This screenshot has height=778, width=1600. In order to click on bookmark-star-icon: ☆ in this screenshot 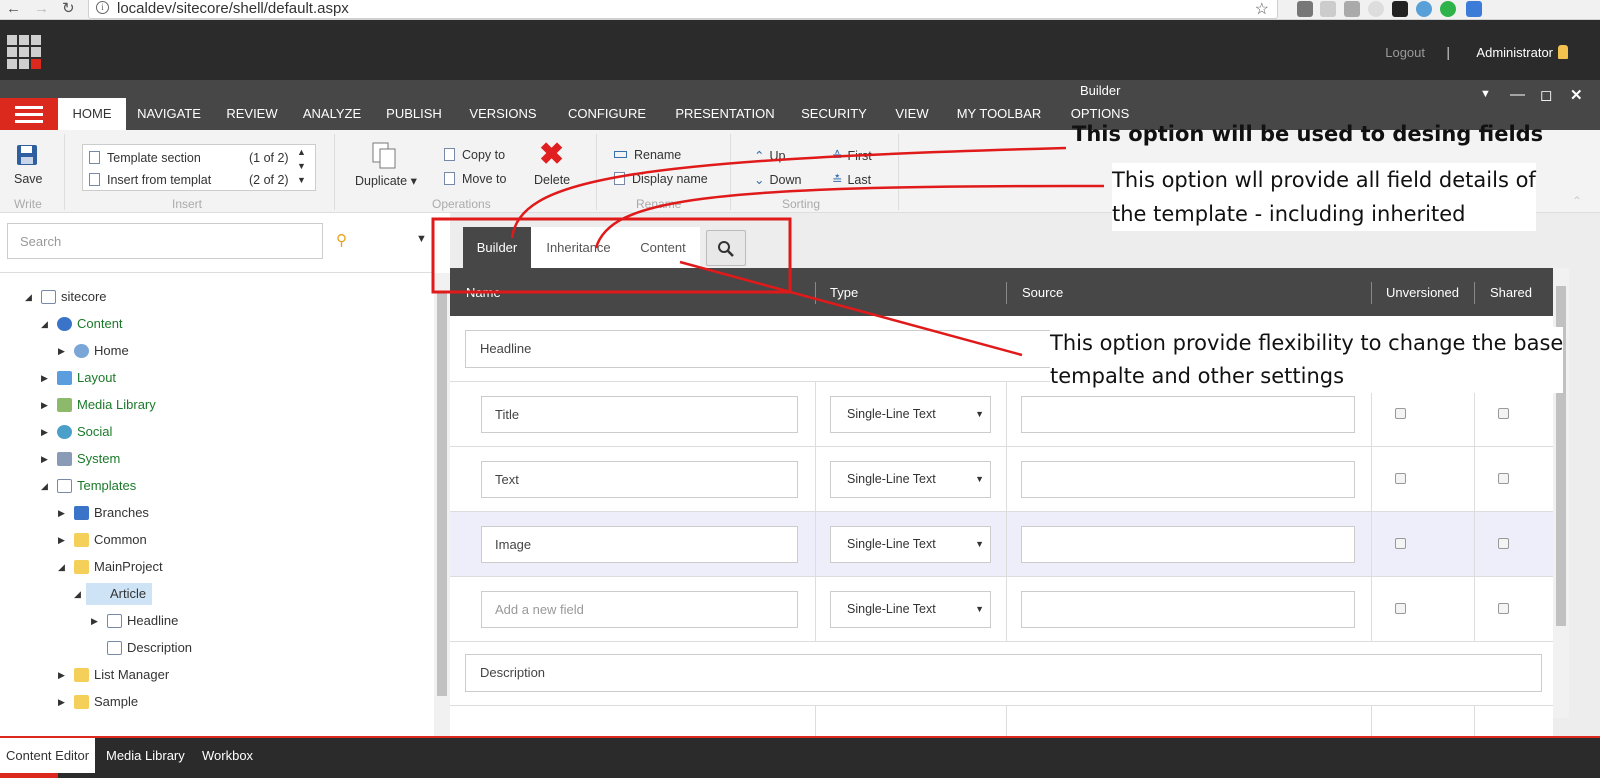, I will do `click(1262, 9)`.